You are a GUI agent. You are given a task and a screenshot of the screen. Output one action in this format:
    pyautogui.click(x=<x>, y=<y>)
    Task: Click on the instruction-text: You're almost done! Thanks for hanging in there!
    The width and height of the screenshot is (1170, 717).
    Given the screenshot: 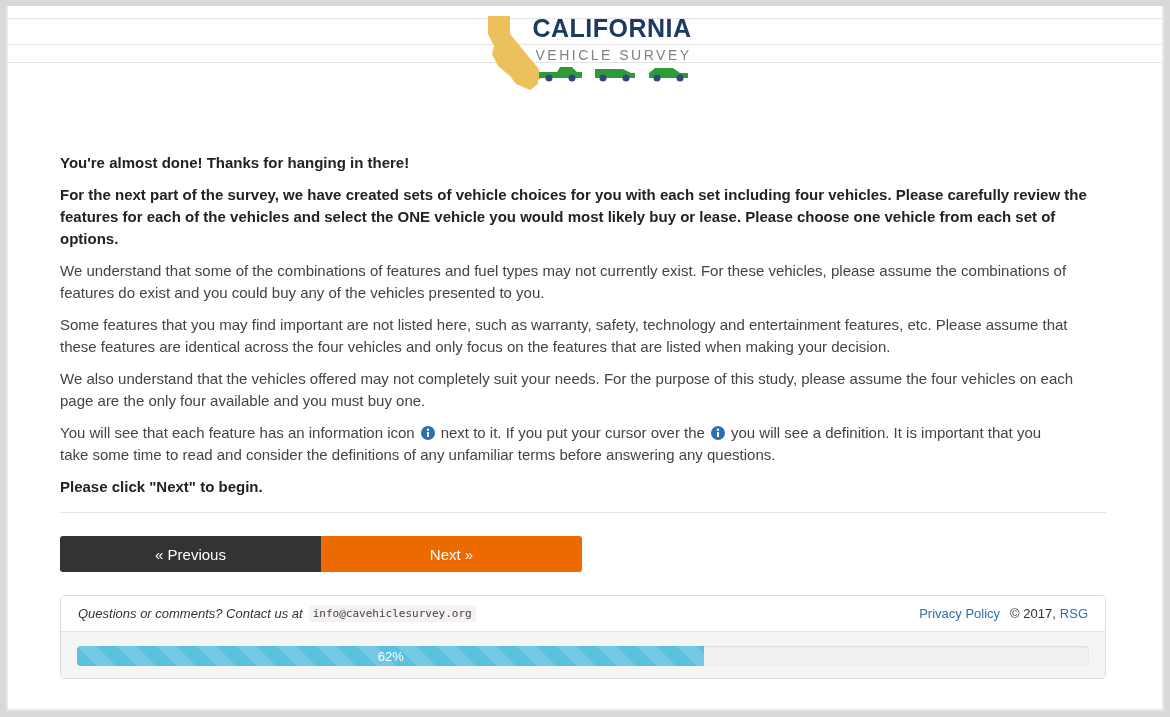 What is the action you would take?
    pyautogui.click(x=235, y=163)
    